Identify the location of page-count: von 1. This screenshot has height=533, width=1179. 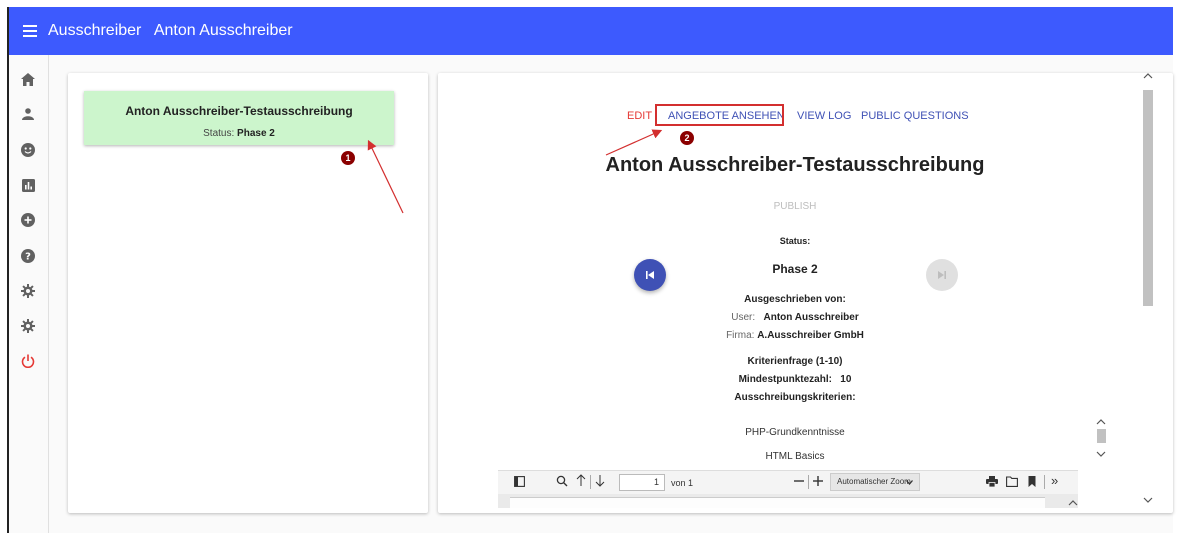
(682, 483).